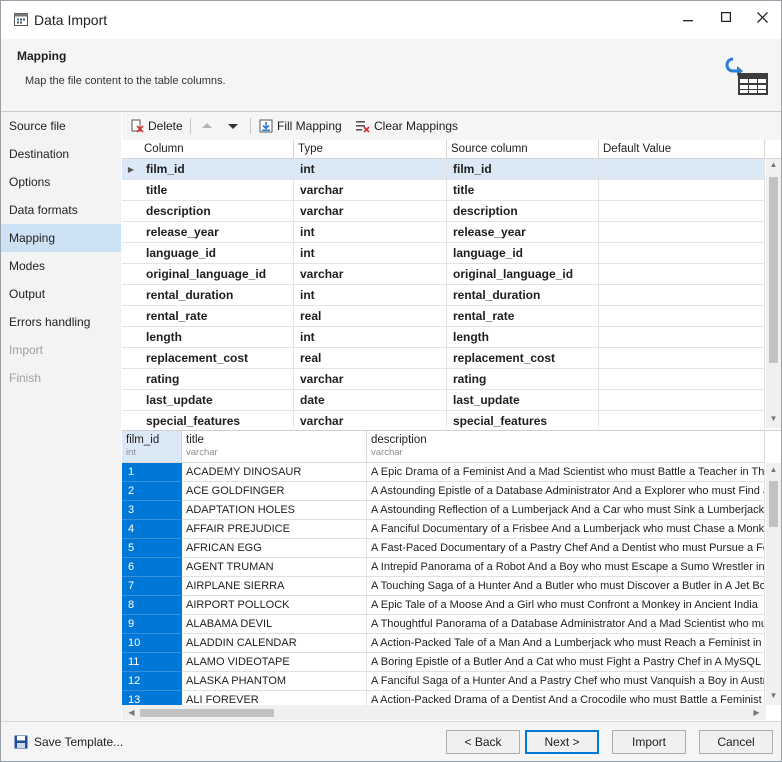 This screenshot has height=762, width=782. I want to click on mapping-cell-source-column: original_language_id, so click(523, 274).